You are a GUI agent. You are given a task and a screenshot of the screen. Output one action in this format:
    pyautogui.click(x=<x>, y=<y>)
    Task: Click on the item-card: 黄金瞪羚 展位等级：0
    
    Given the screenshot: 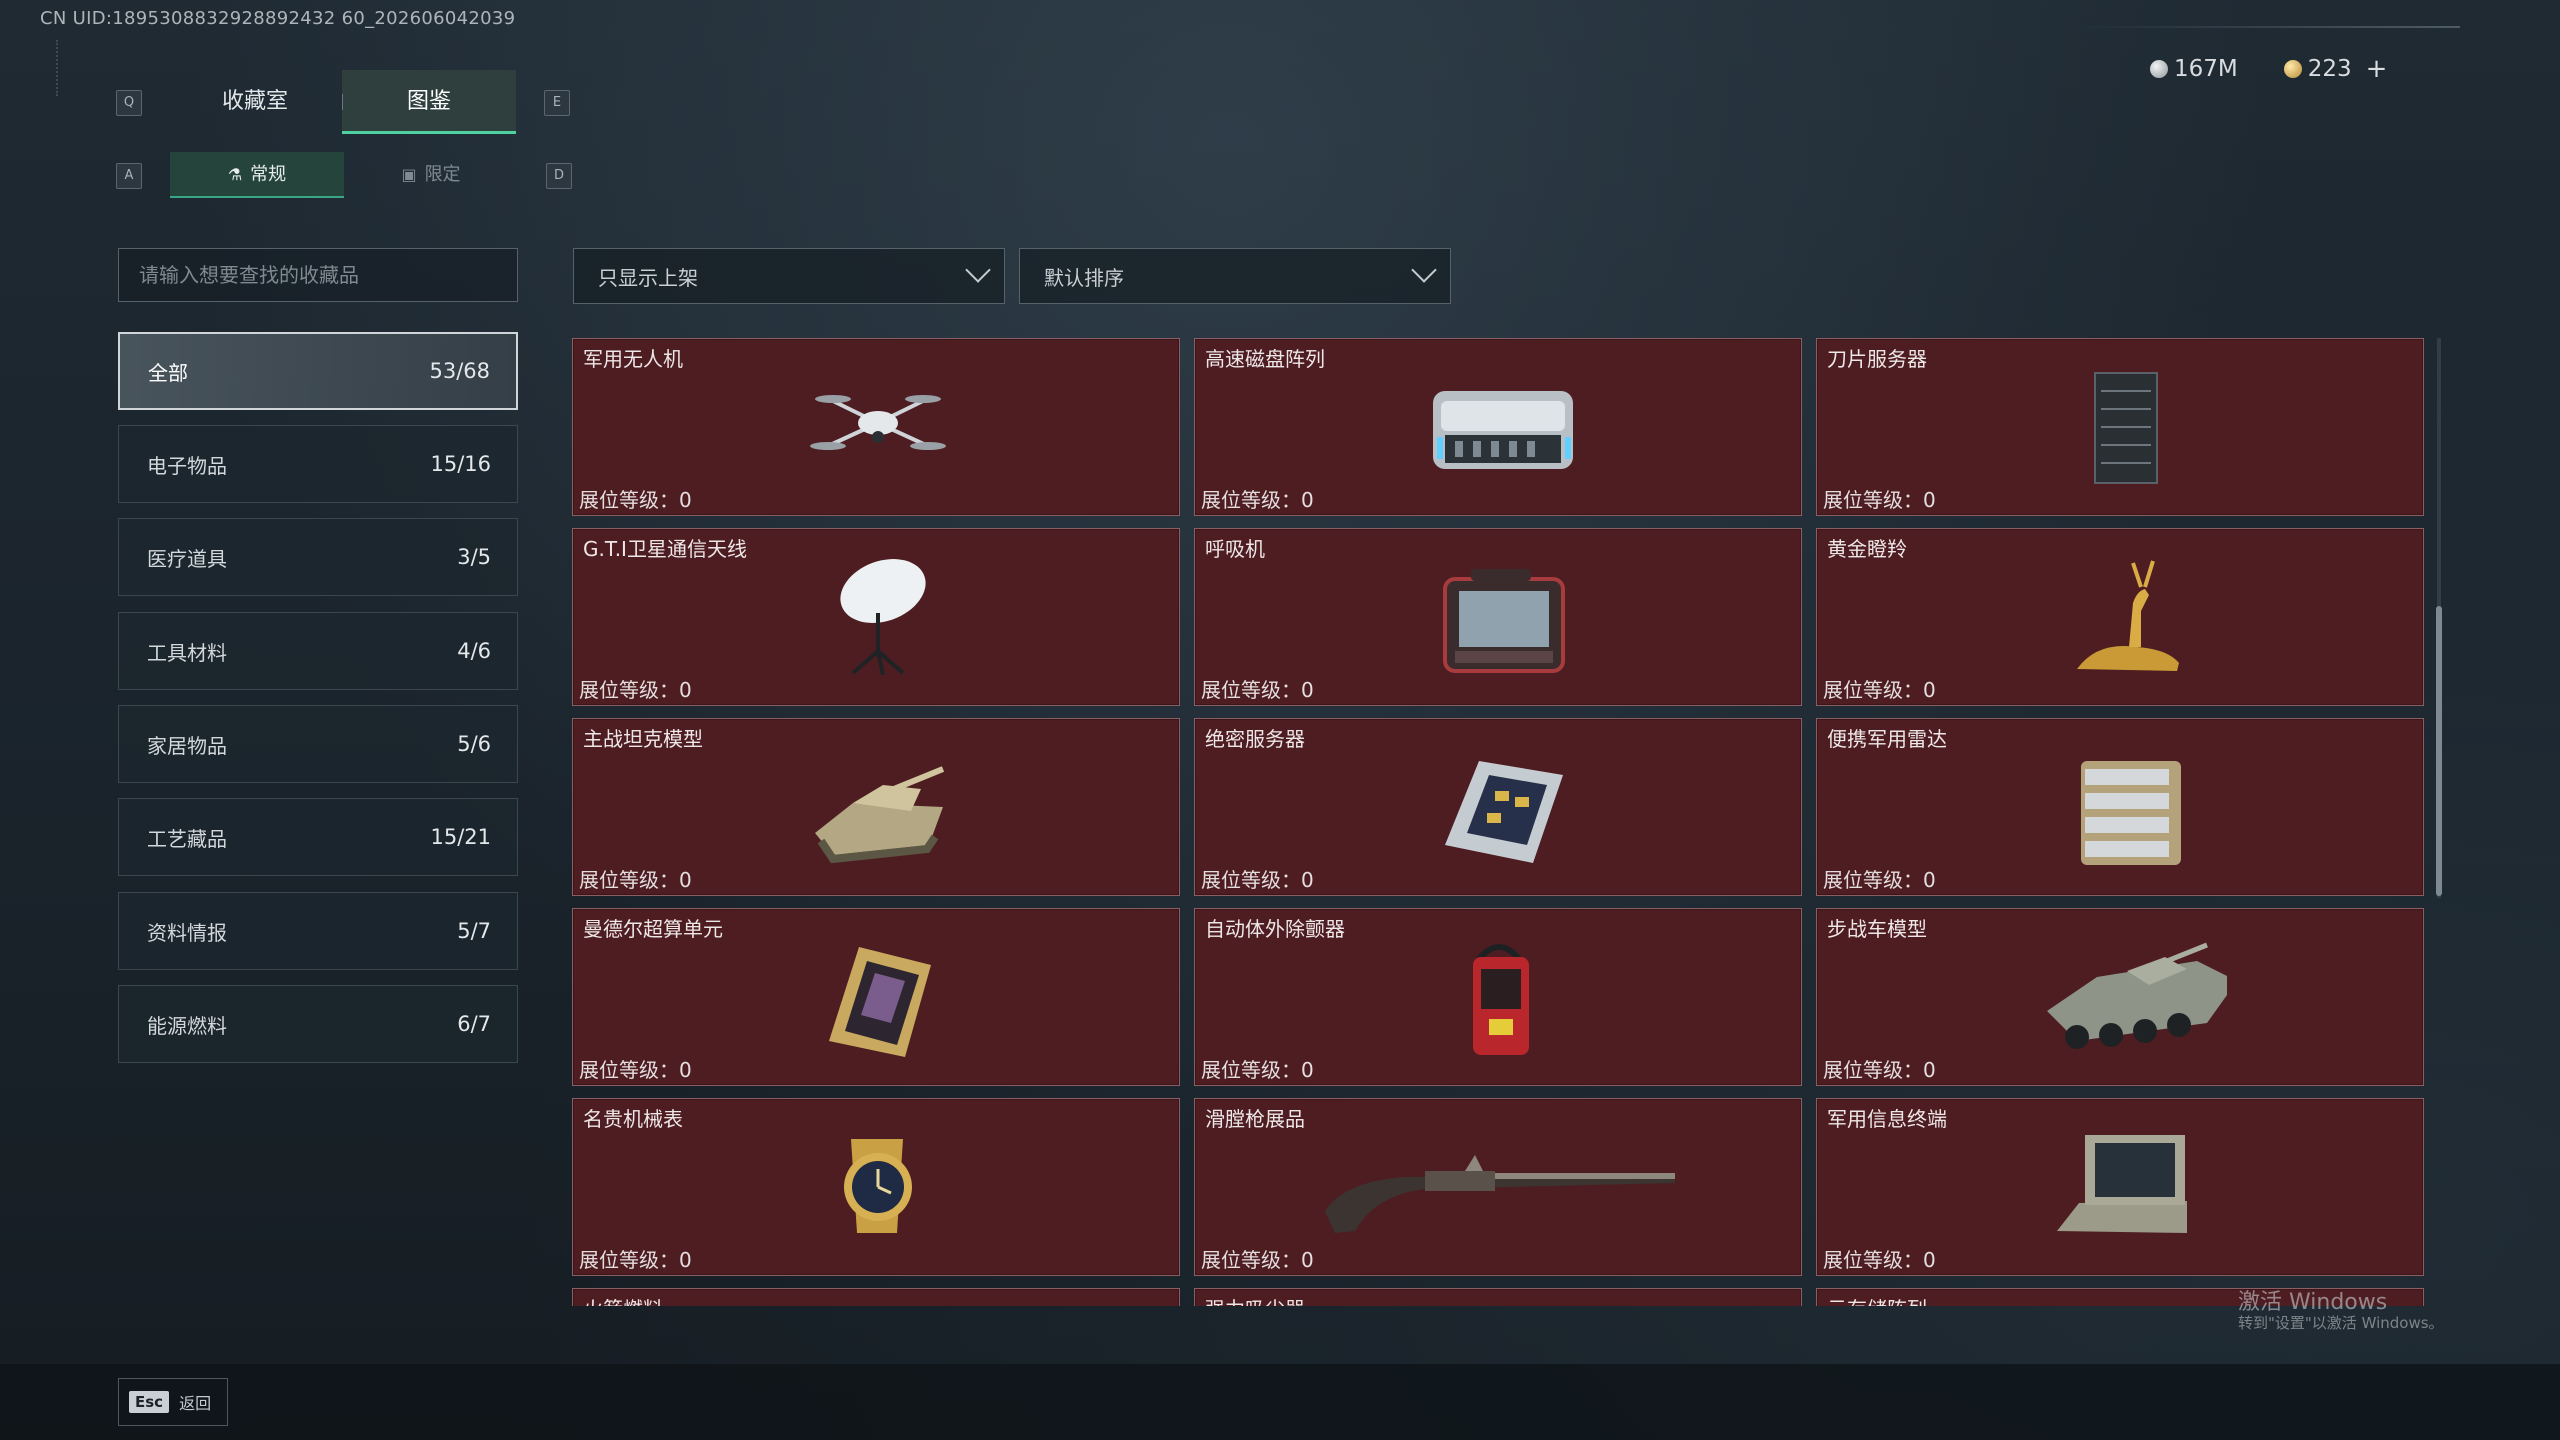 What is the action you would take?
    pyautogui.click(x=2120, y=617)
    